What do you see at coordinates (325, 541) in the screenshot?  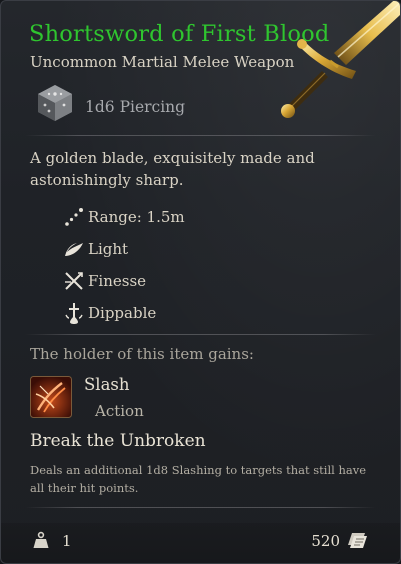 I see `gold-value: 520` at bounding box center [325, 541].